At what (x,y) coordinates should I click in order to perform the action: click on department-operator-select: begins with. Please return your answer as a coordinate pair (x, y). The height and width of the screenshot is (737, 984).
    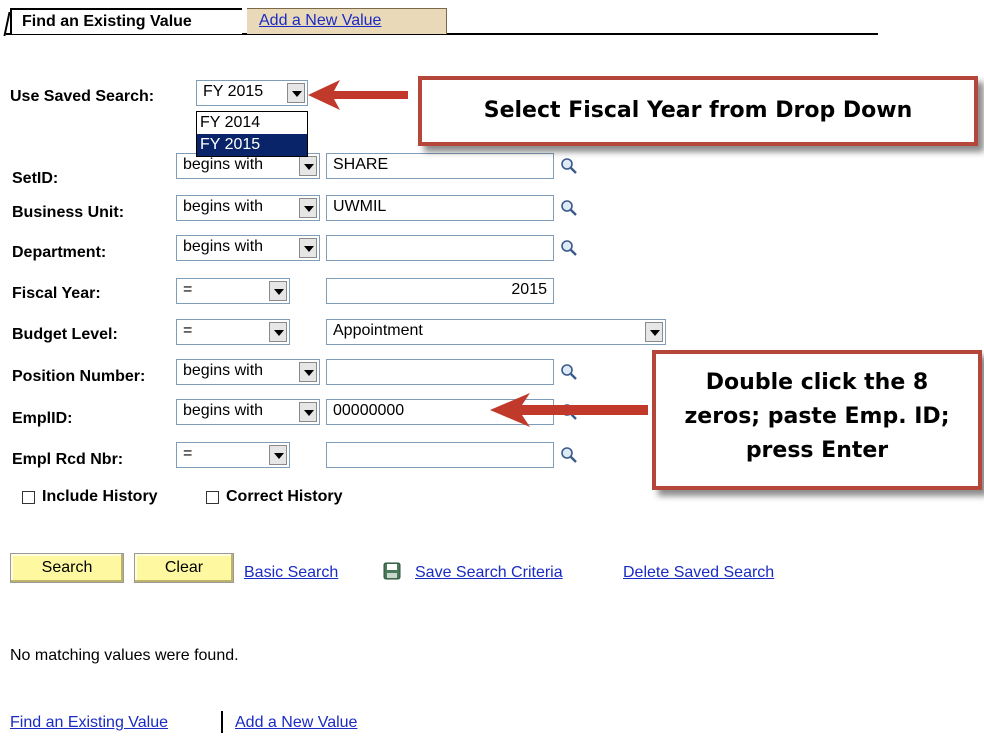
    Looking at the image, I should click on (248, 248).